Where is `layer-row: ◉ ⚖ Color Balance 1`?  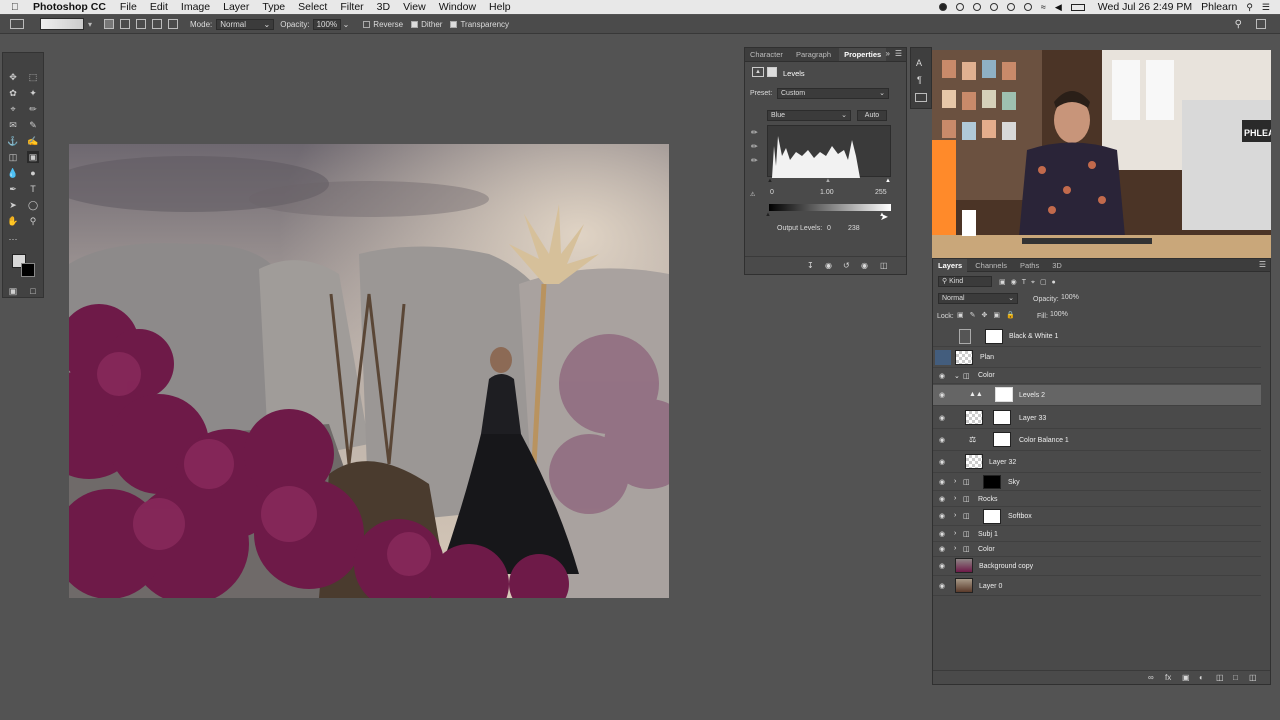 layer-row: ◉ ⚖ Color Balance 1 is located at coordinates (1097, 440).